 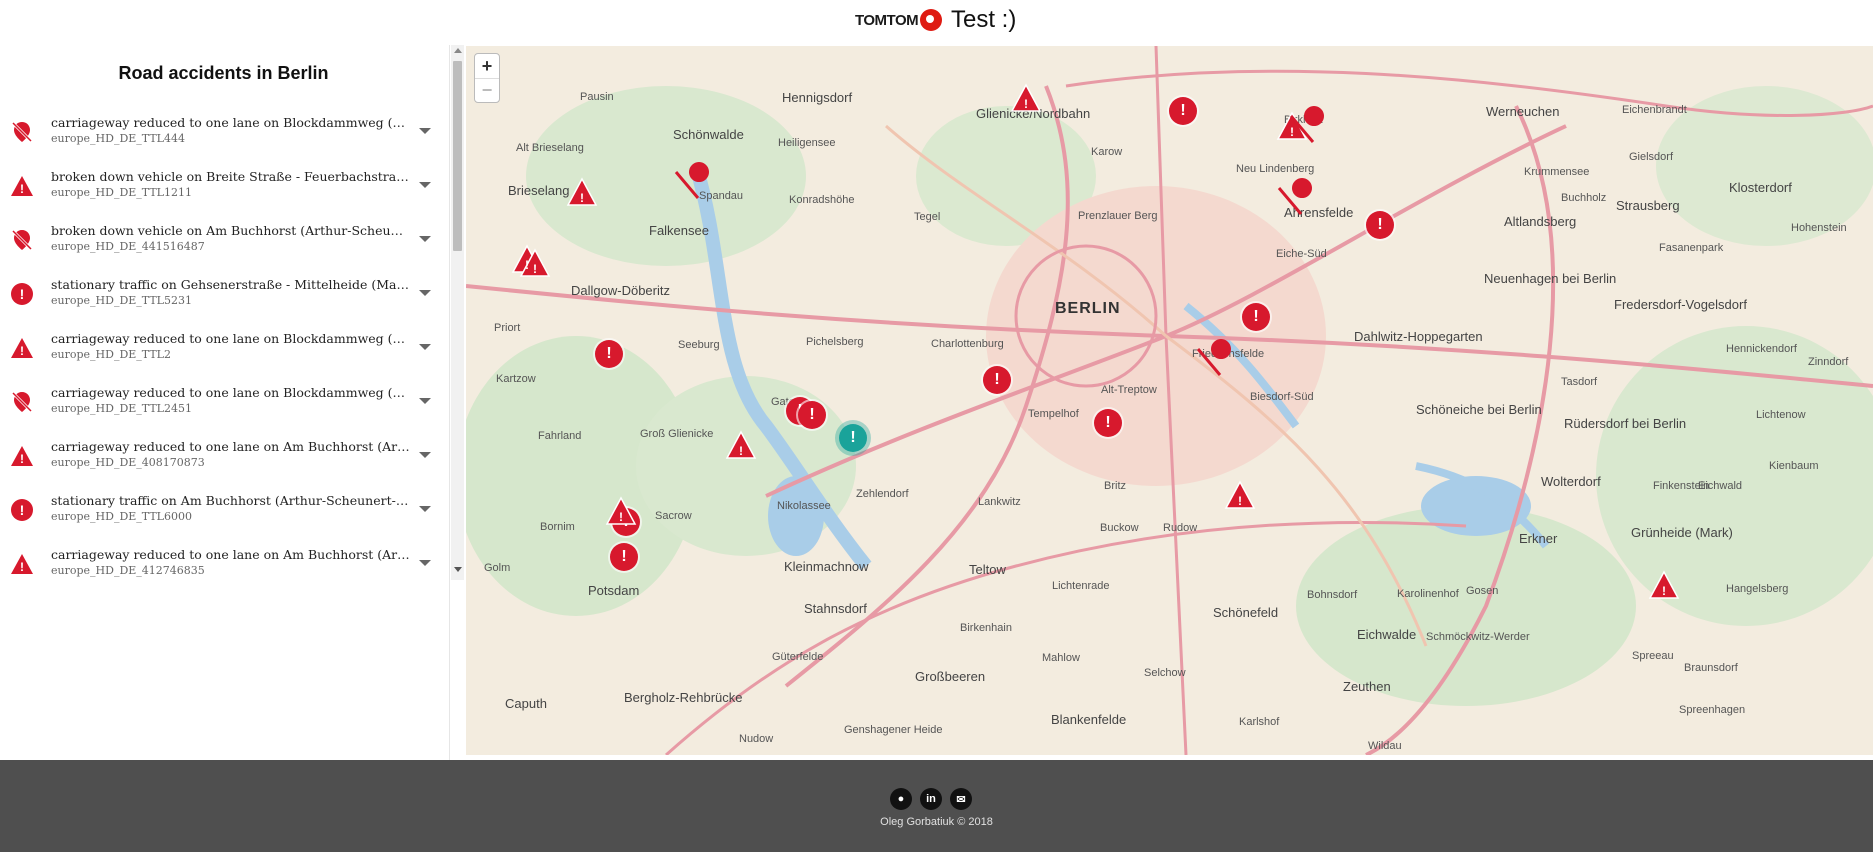 I want to click on scroll-up-arrow-icon, so click(x=458, y=50).